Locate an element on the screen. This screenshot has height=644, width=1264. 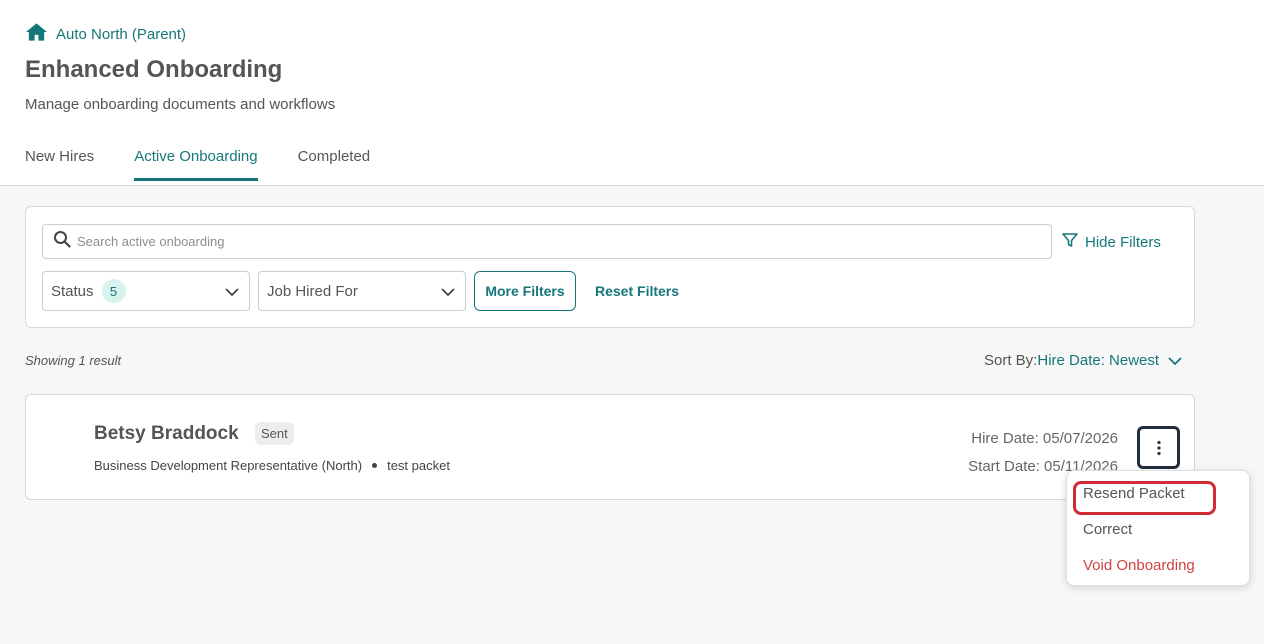
hide-filters-button: Hide Filters is located at coordinates (1111, 242).